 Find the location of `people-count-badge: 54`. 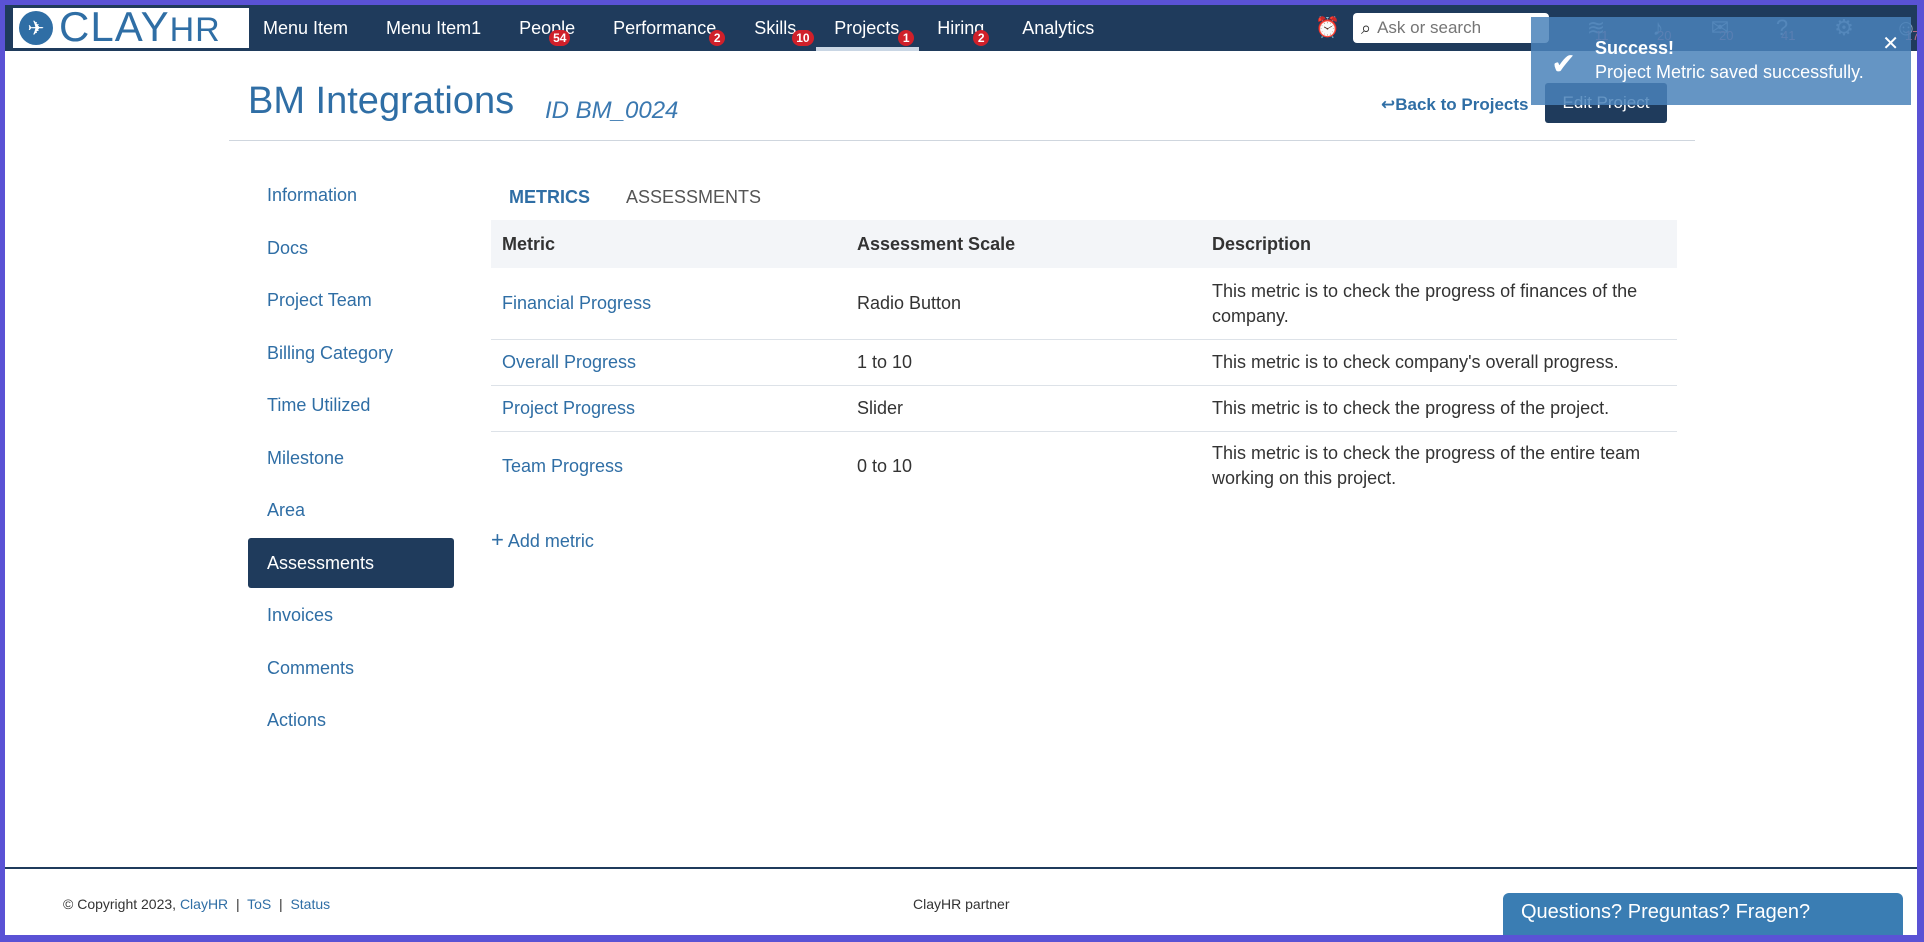

people-count-badge: 54 is located at coordinates (560, 38).